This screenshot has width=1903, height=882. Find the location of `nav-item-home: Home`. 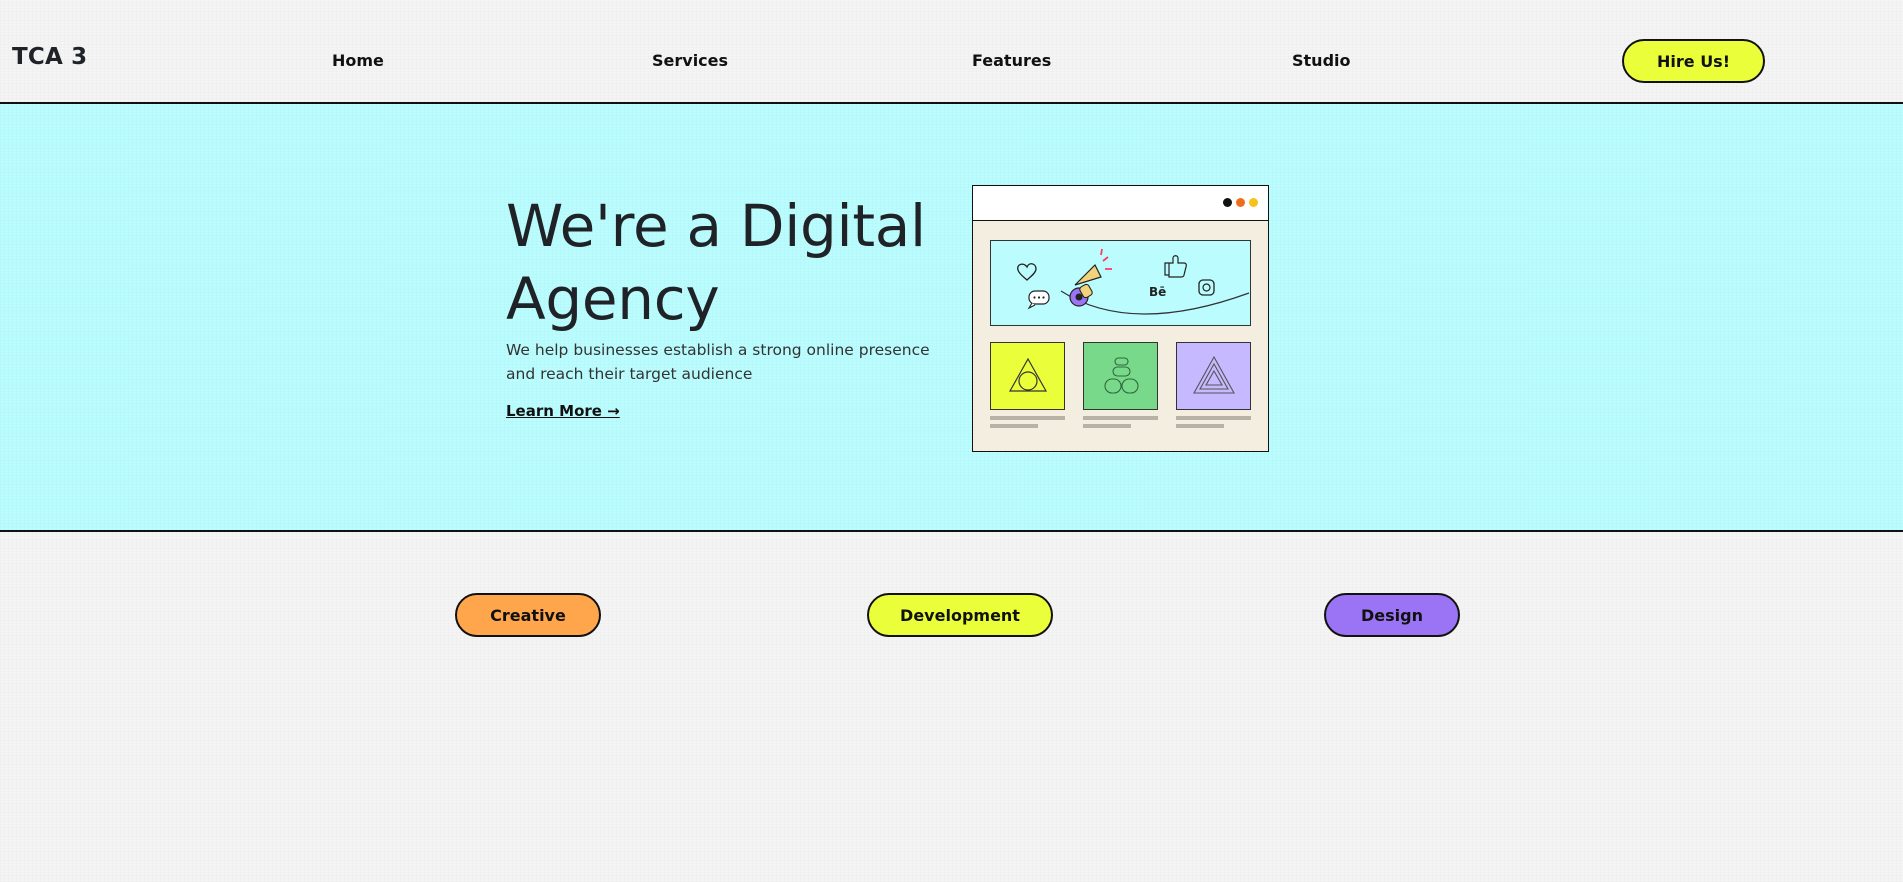

nav-item-home: Home is located at coordinates (358, 60).